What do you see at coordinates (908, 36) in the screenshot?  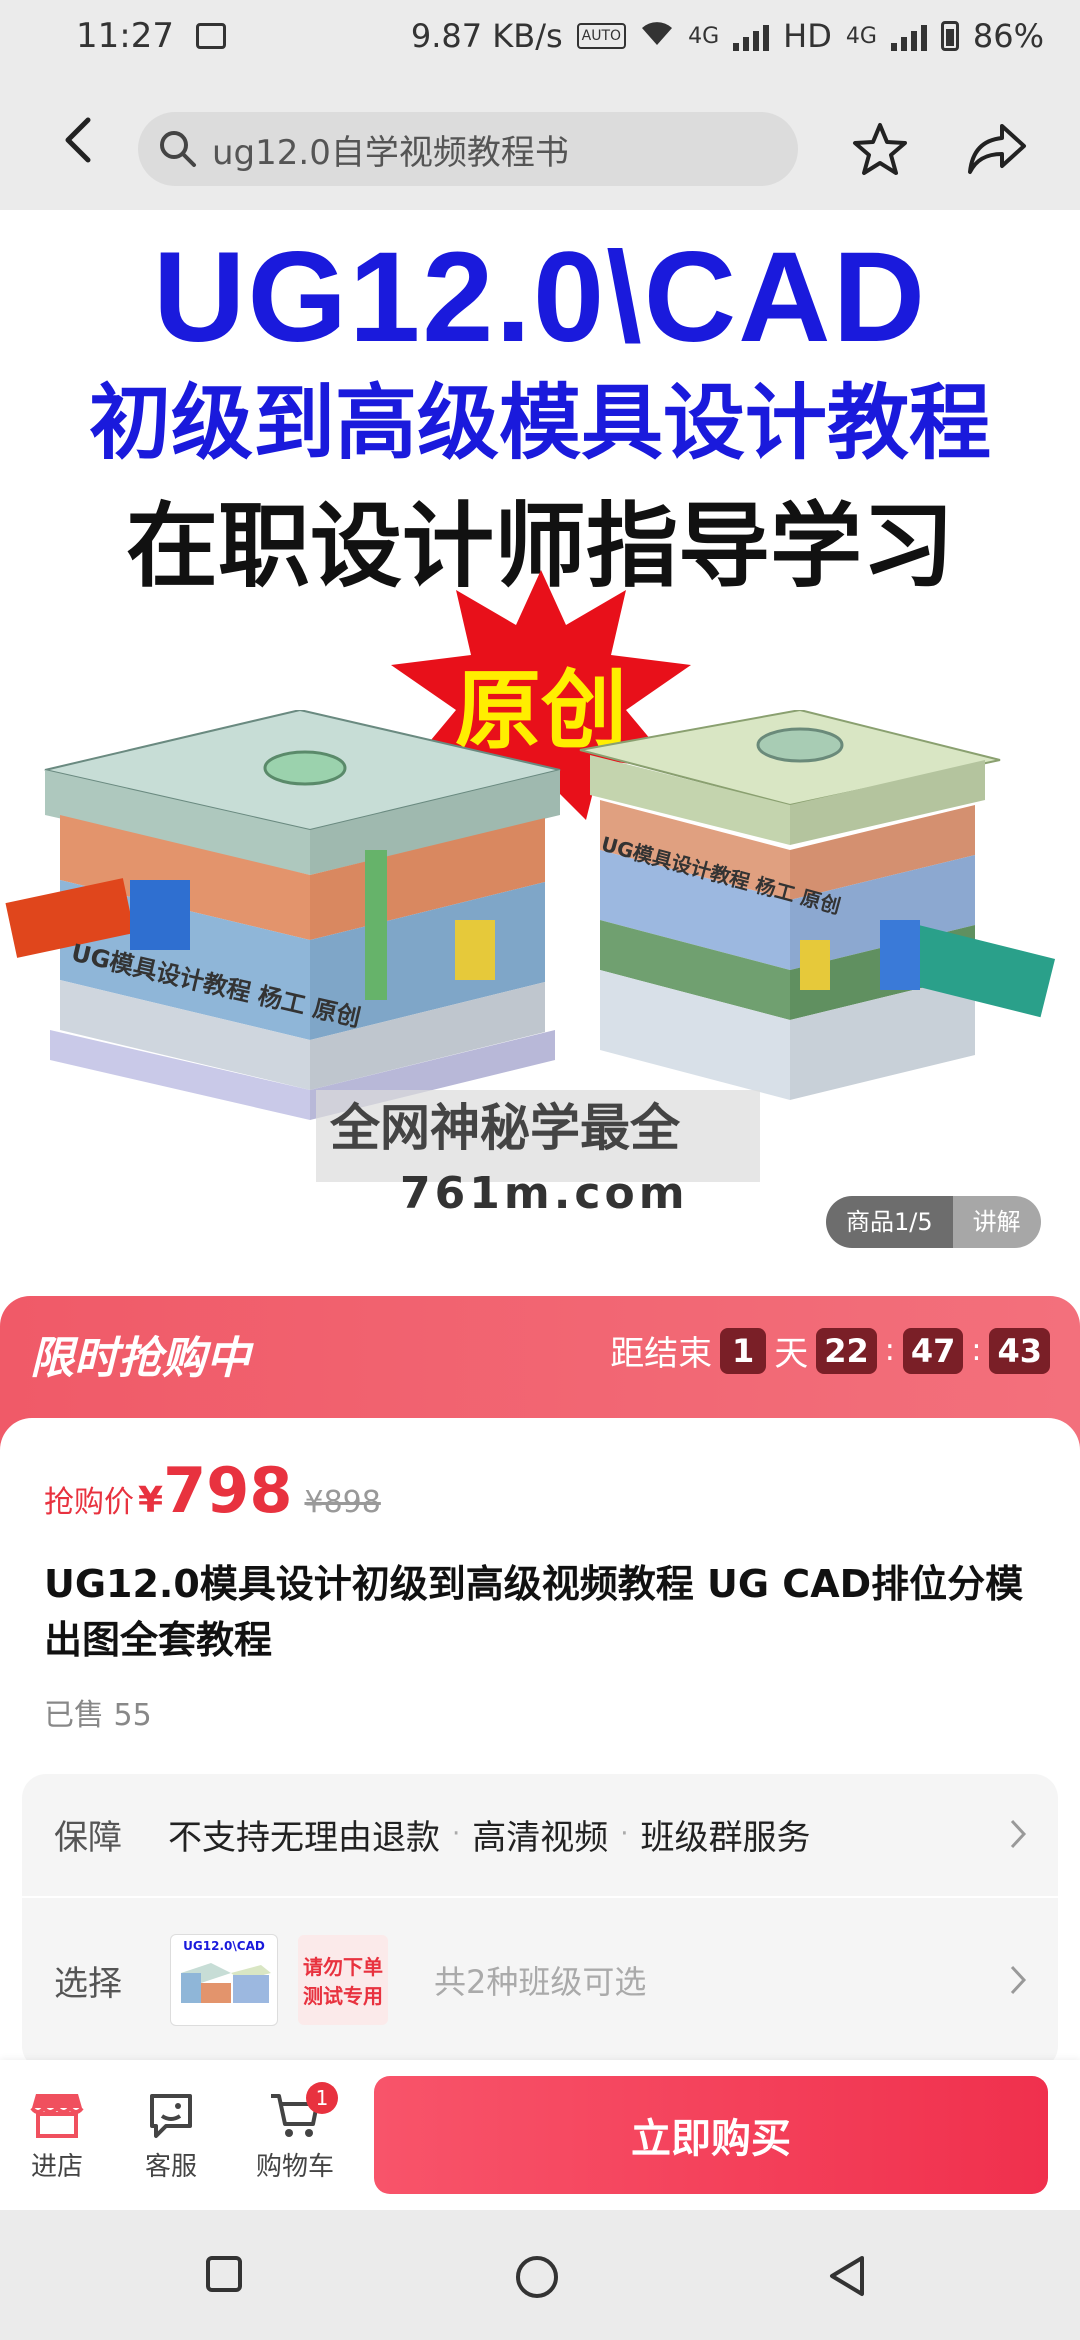 I see `signal-2-icon` at bounding box center [908, 36].